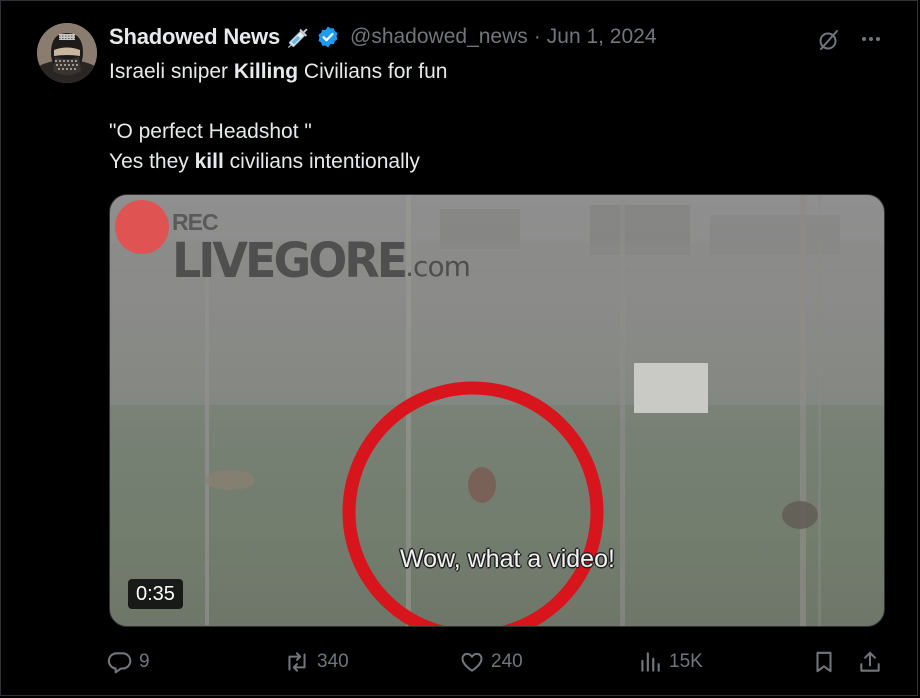  I want to click on video-caption: Wow, what a video!, so click(507, 559).